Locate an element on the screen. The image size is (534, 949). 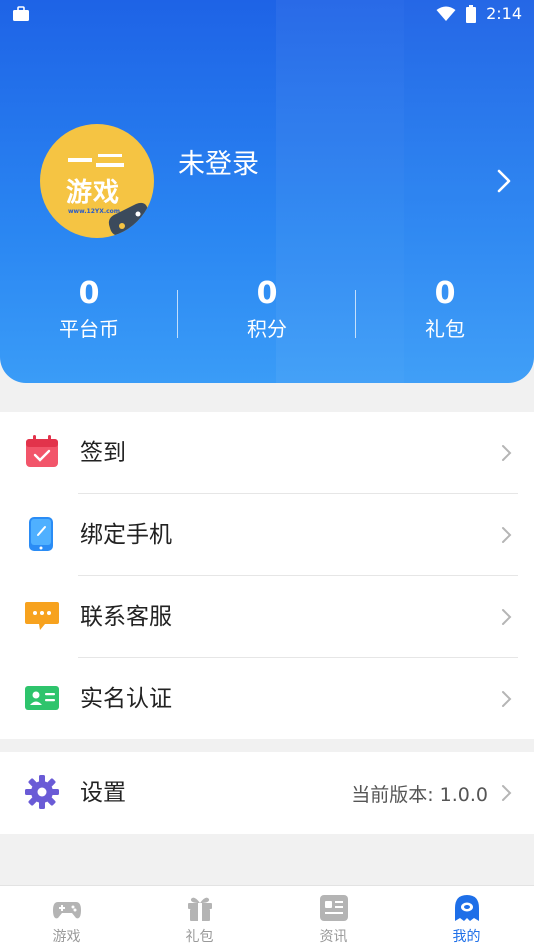
gear-icon is located at coordinates (42, 792).